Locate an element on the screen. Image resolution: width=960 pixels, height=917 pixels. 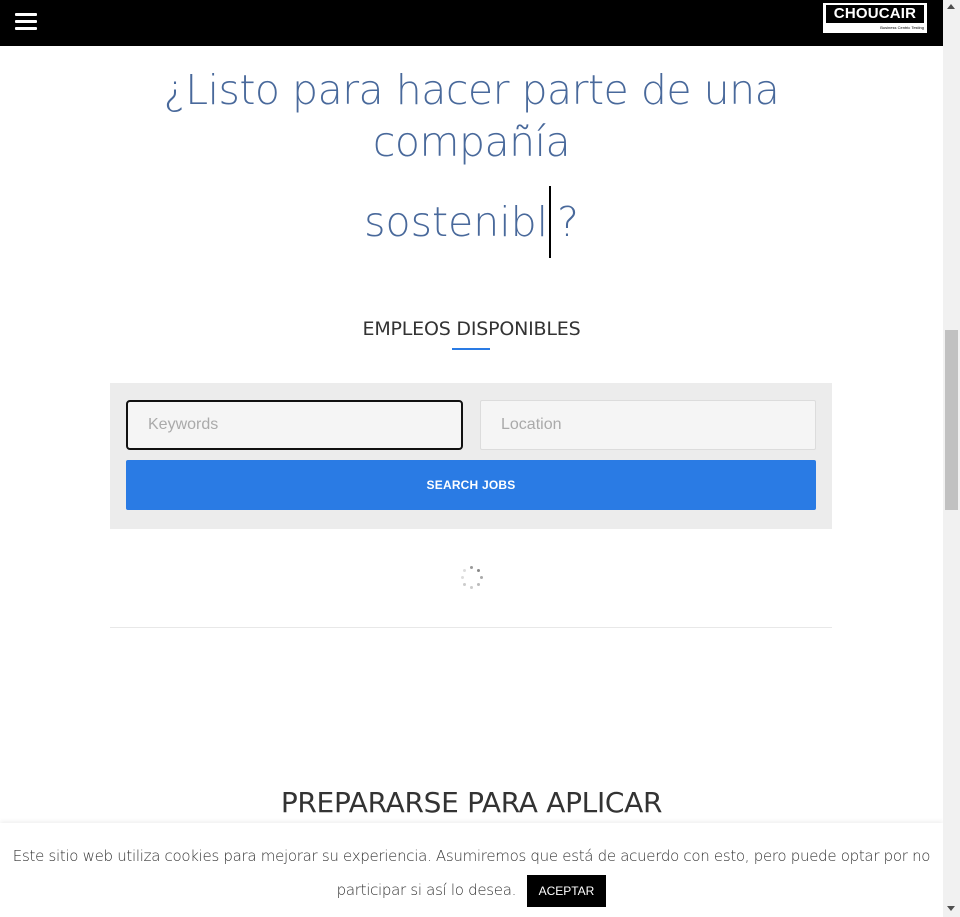
section-divider is located at coordinates (471, 627).